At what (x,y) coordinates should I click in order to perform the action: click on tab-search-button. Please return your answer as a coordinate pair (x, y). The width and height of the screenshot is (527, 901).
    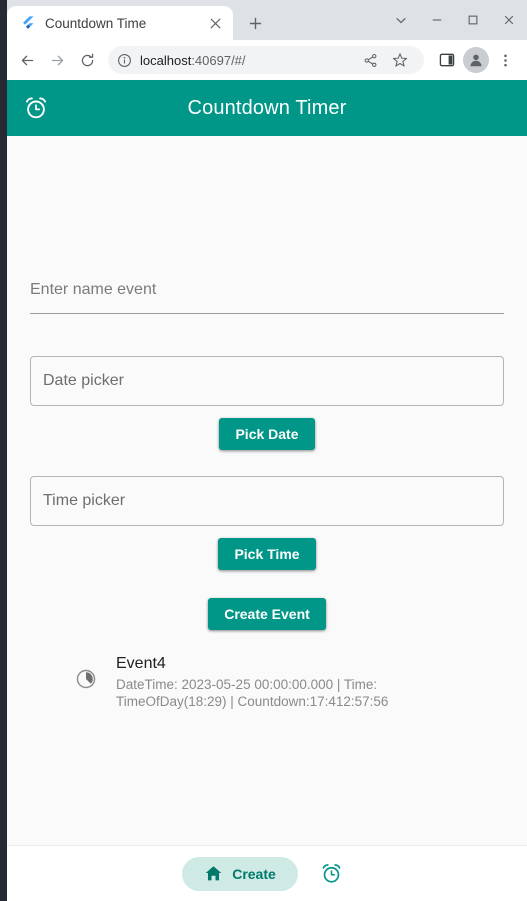
    Looking at the image, I should click on (401, 20).